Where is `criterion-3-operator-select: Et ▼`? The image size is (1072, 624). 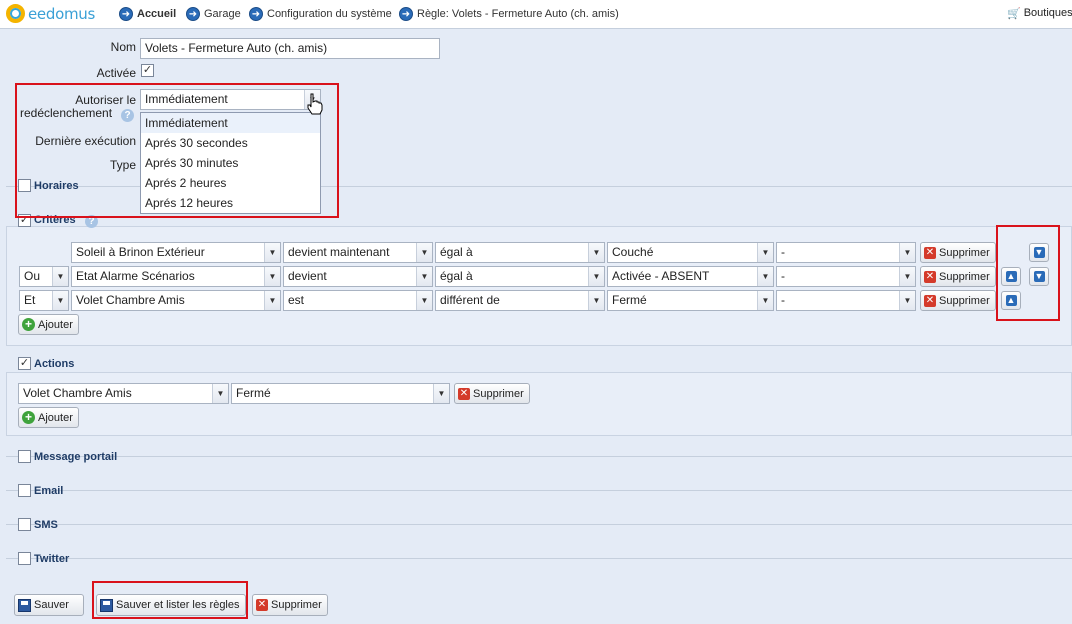
criterion-3-operator-select: Et ▼ is located at coordinates (44, 300).